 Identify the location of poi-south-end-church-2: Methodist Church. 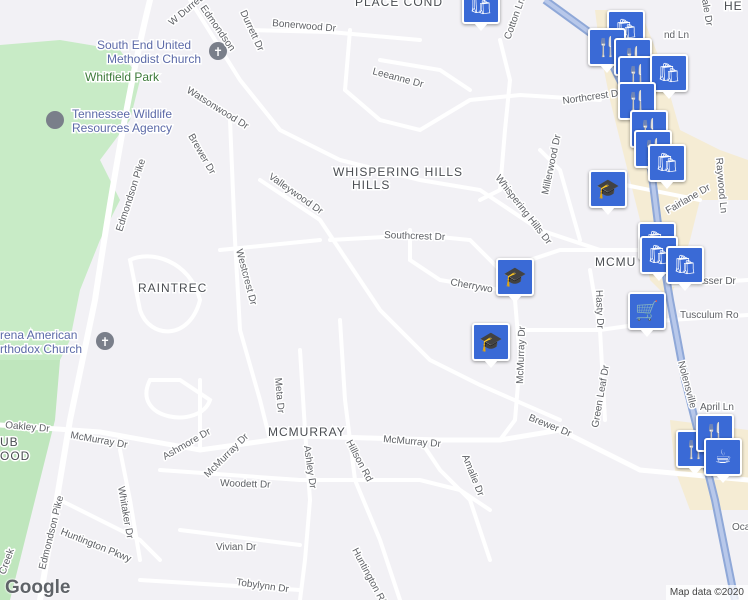
(154, 59).